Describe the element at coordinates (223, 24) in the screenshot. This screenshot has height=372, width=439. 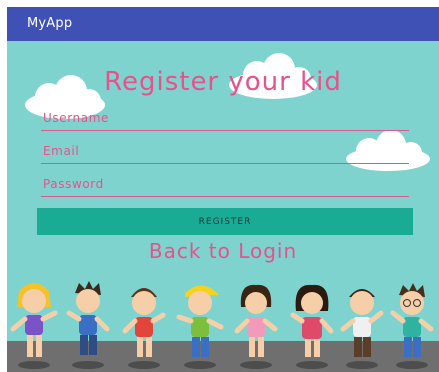
I see `app-bar: MyApp` at that location.